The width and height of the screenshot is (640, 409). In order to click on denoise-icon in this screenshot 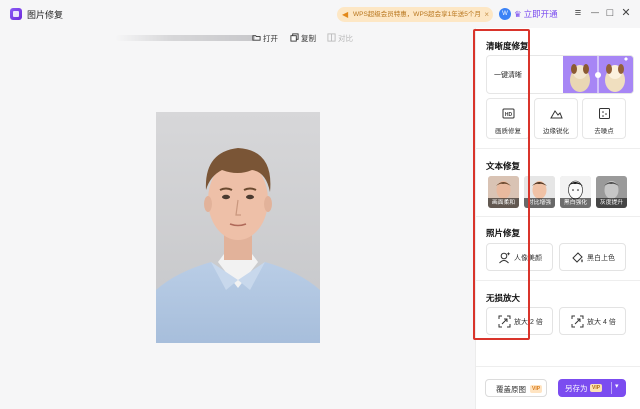, I will do `click(604, 113)`.